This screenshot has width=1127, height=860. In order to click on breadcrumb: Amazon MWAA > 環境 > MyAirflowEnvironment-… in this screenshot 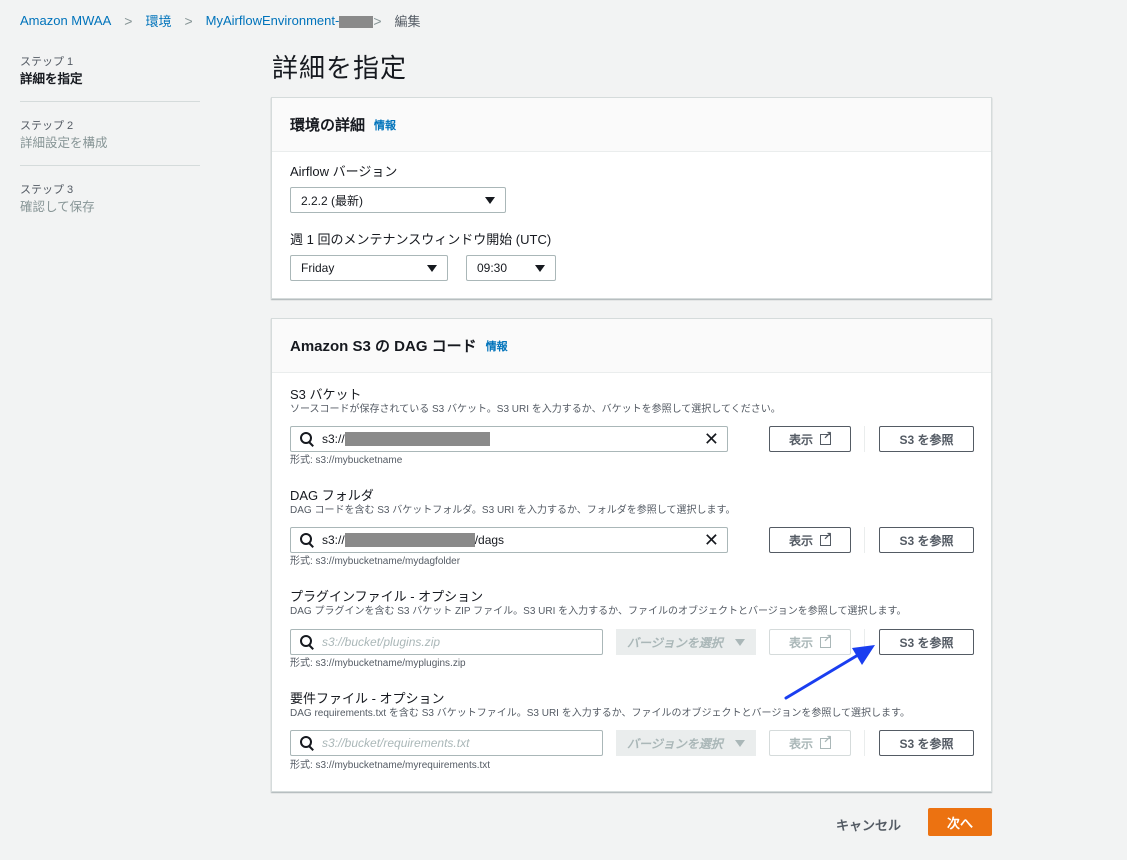, I will do `click(220, 20)`.